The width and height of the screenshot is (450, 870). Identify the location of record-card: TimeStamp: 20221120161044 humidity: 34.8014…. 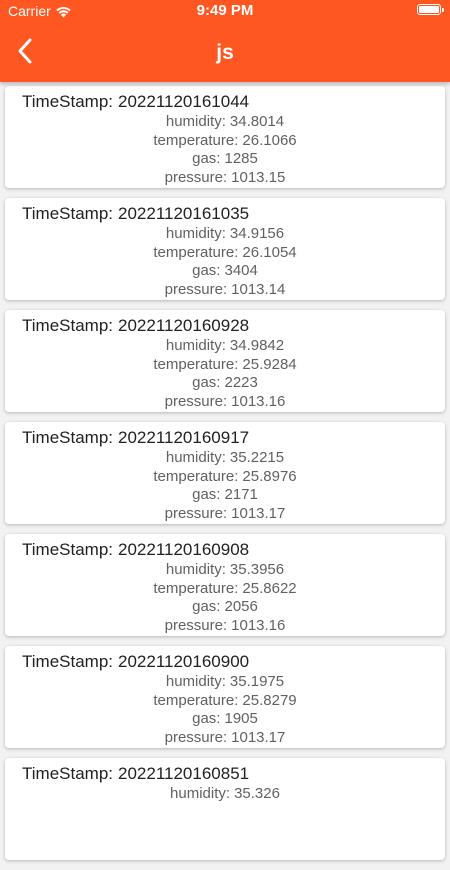
(225, 137).